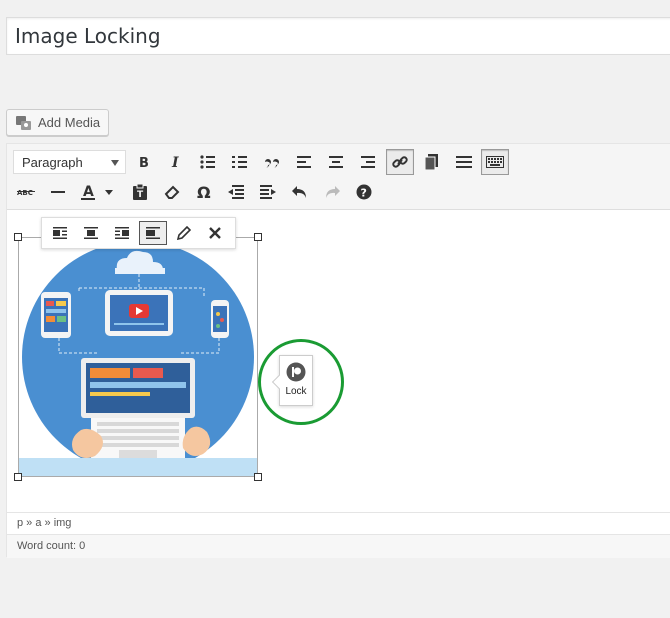 The image size is (670, 618). Describe the element at coordinates (18, 237) in the screenshot. I see `resize-handle-top-left` at that location.